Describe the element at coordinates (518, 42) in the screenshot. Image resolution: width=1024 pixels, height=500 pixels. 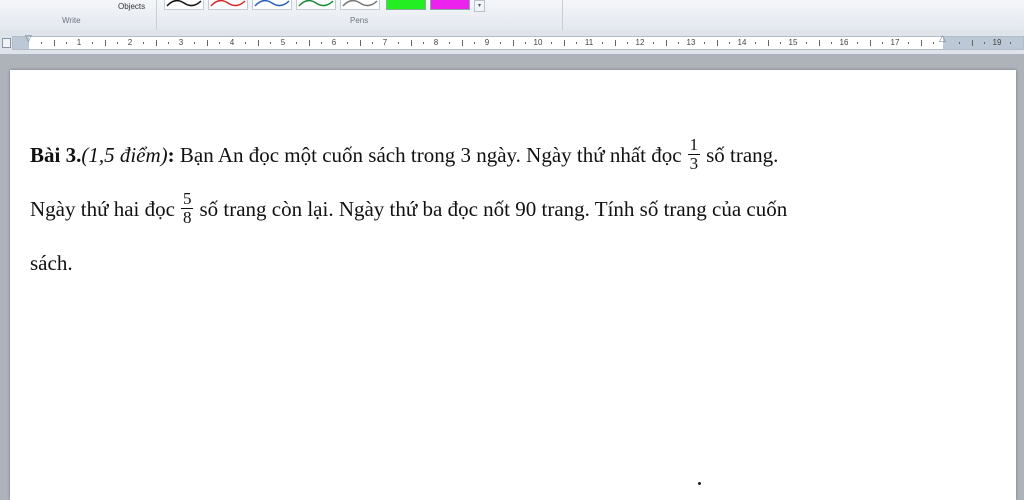
I see `ruler-track: ▽ △ 1 2 3 4 5 6 7 8 9 10 11 12 13 14 15 16 17 19` at that location.